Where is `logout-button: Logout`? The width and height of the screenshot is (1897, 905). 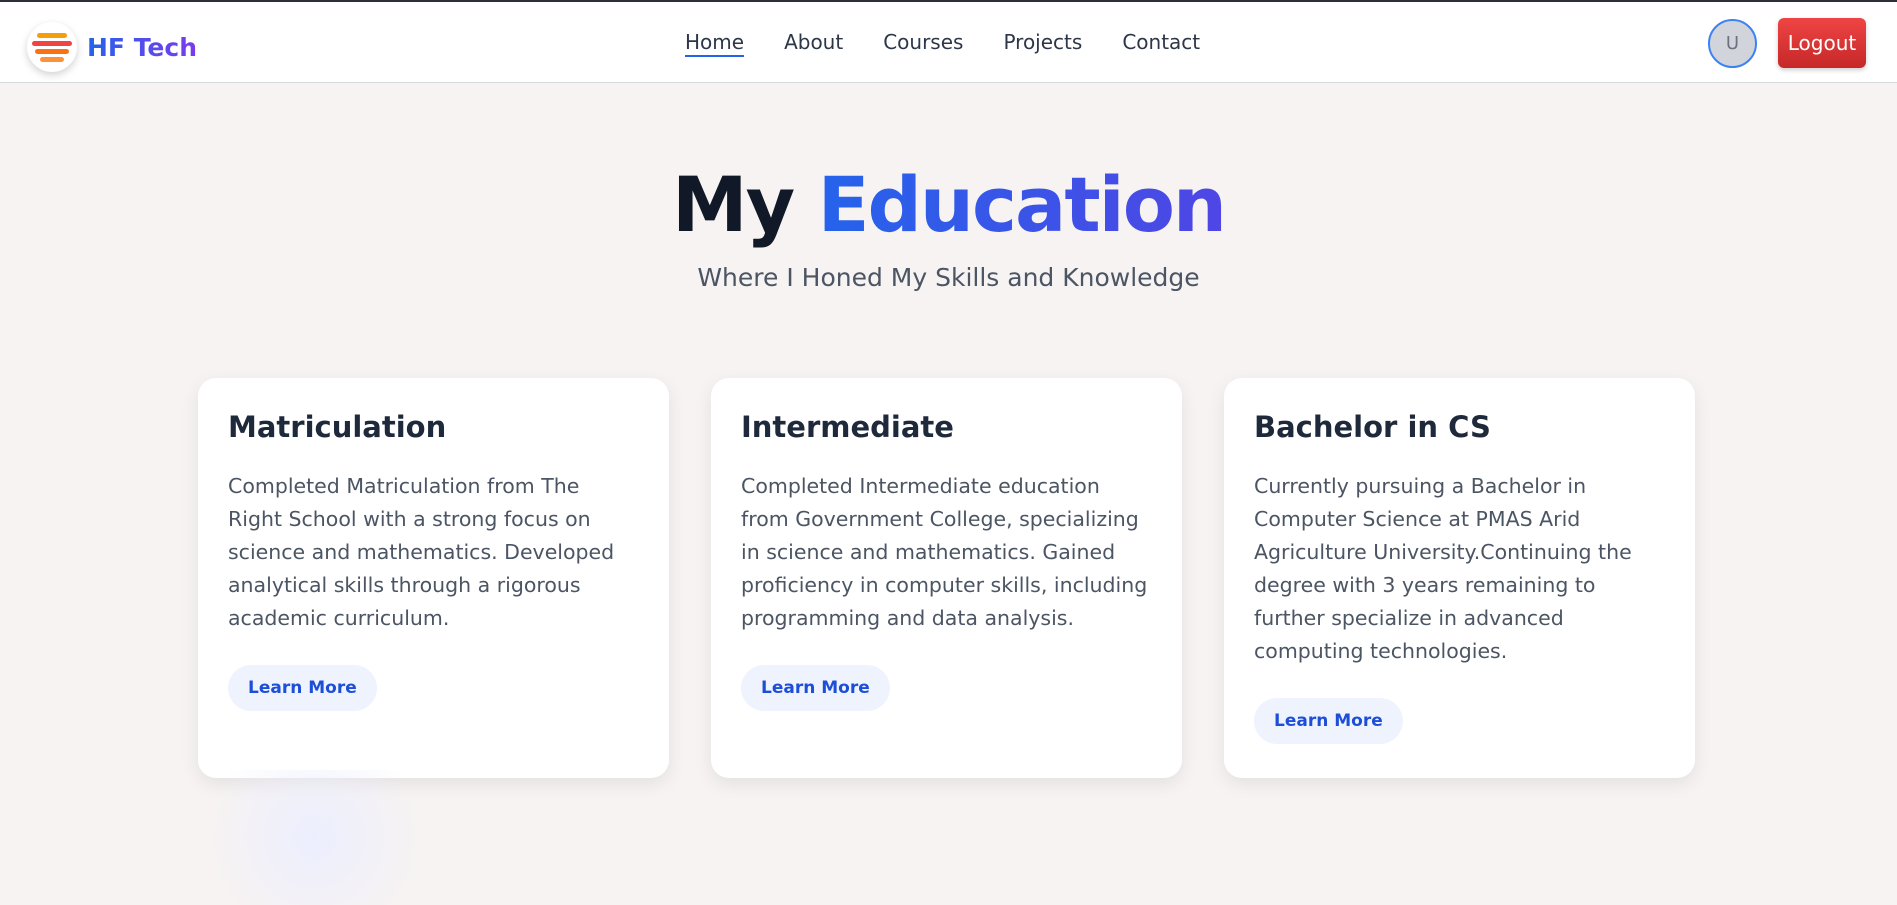
logout-button: Logout is located at coordinates (1822, 43).